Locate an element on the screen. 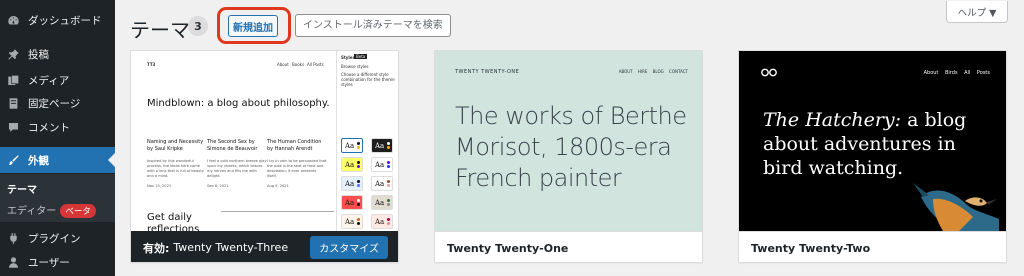 Image resolution: width=1024 pixels, height=276 pixels. menu-label: ユーザー is located at coordinates (49, 262).